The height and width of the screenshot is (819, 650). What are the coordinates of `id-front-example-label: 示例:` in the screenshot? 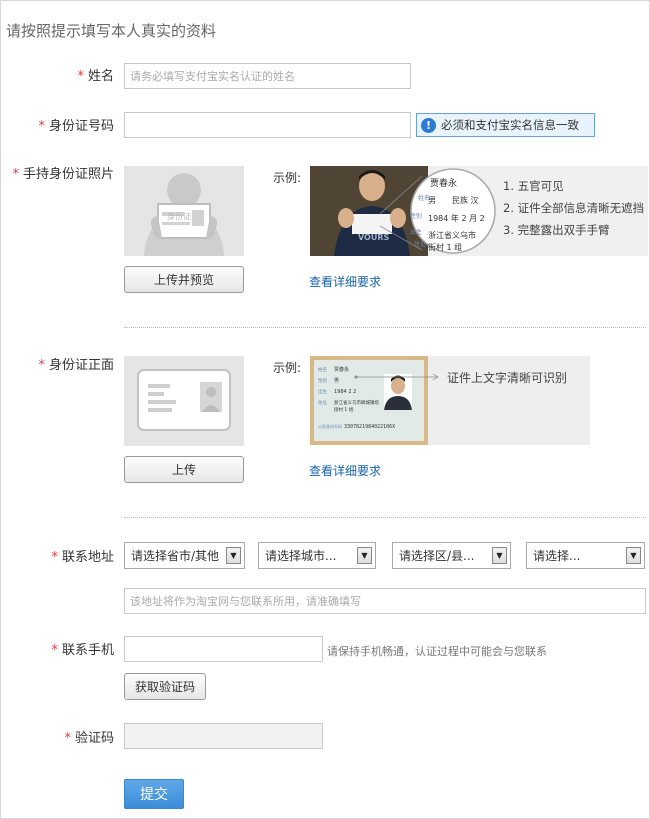 It's located at (287, 368).